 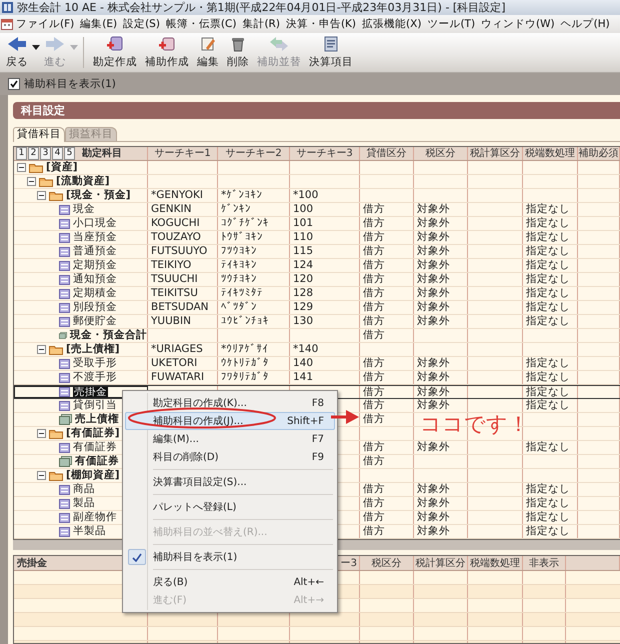 I want to click on toolbar-button: 編集, so click(x=208, y=52).